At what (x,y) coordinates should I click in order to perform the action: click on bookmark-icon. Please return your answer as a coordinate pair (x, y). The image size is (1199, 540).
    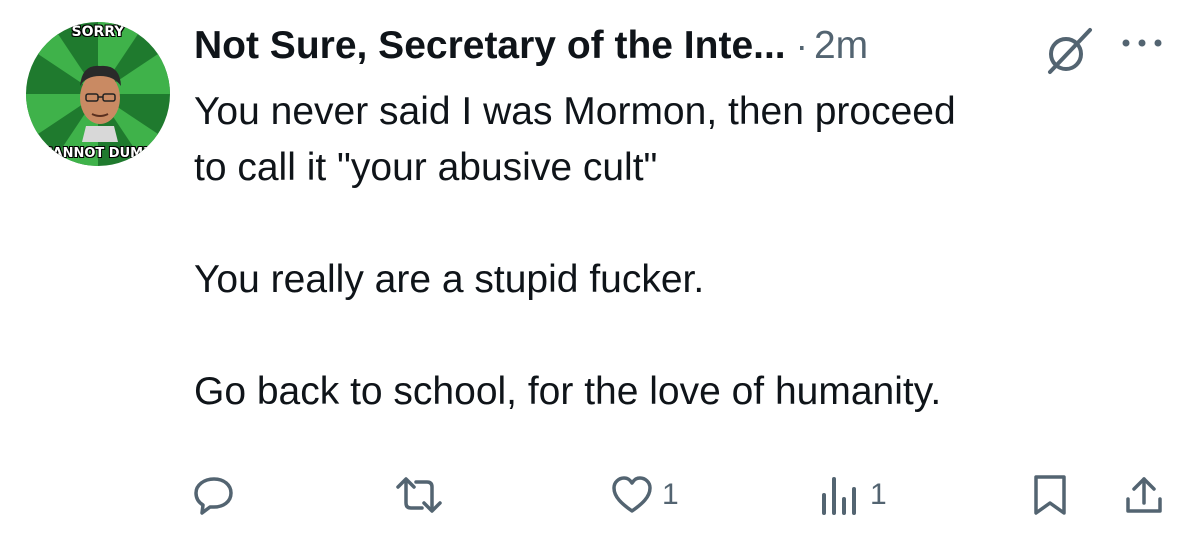
    Looking at the image, I should click on (1050, 495).